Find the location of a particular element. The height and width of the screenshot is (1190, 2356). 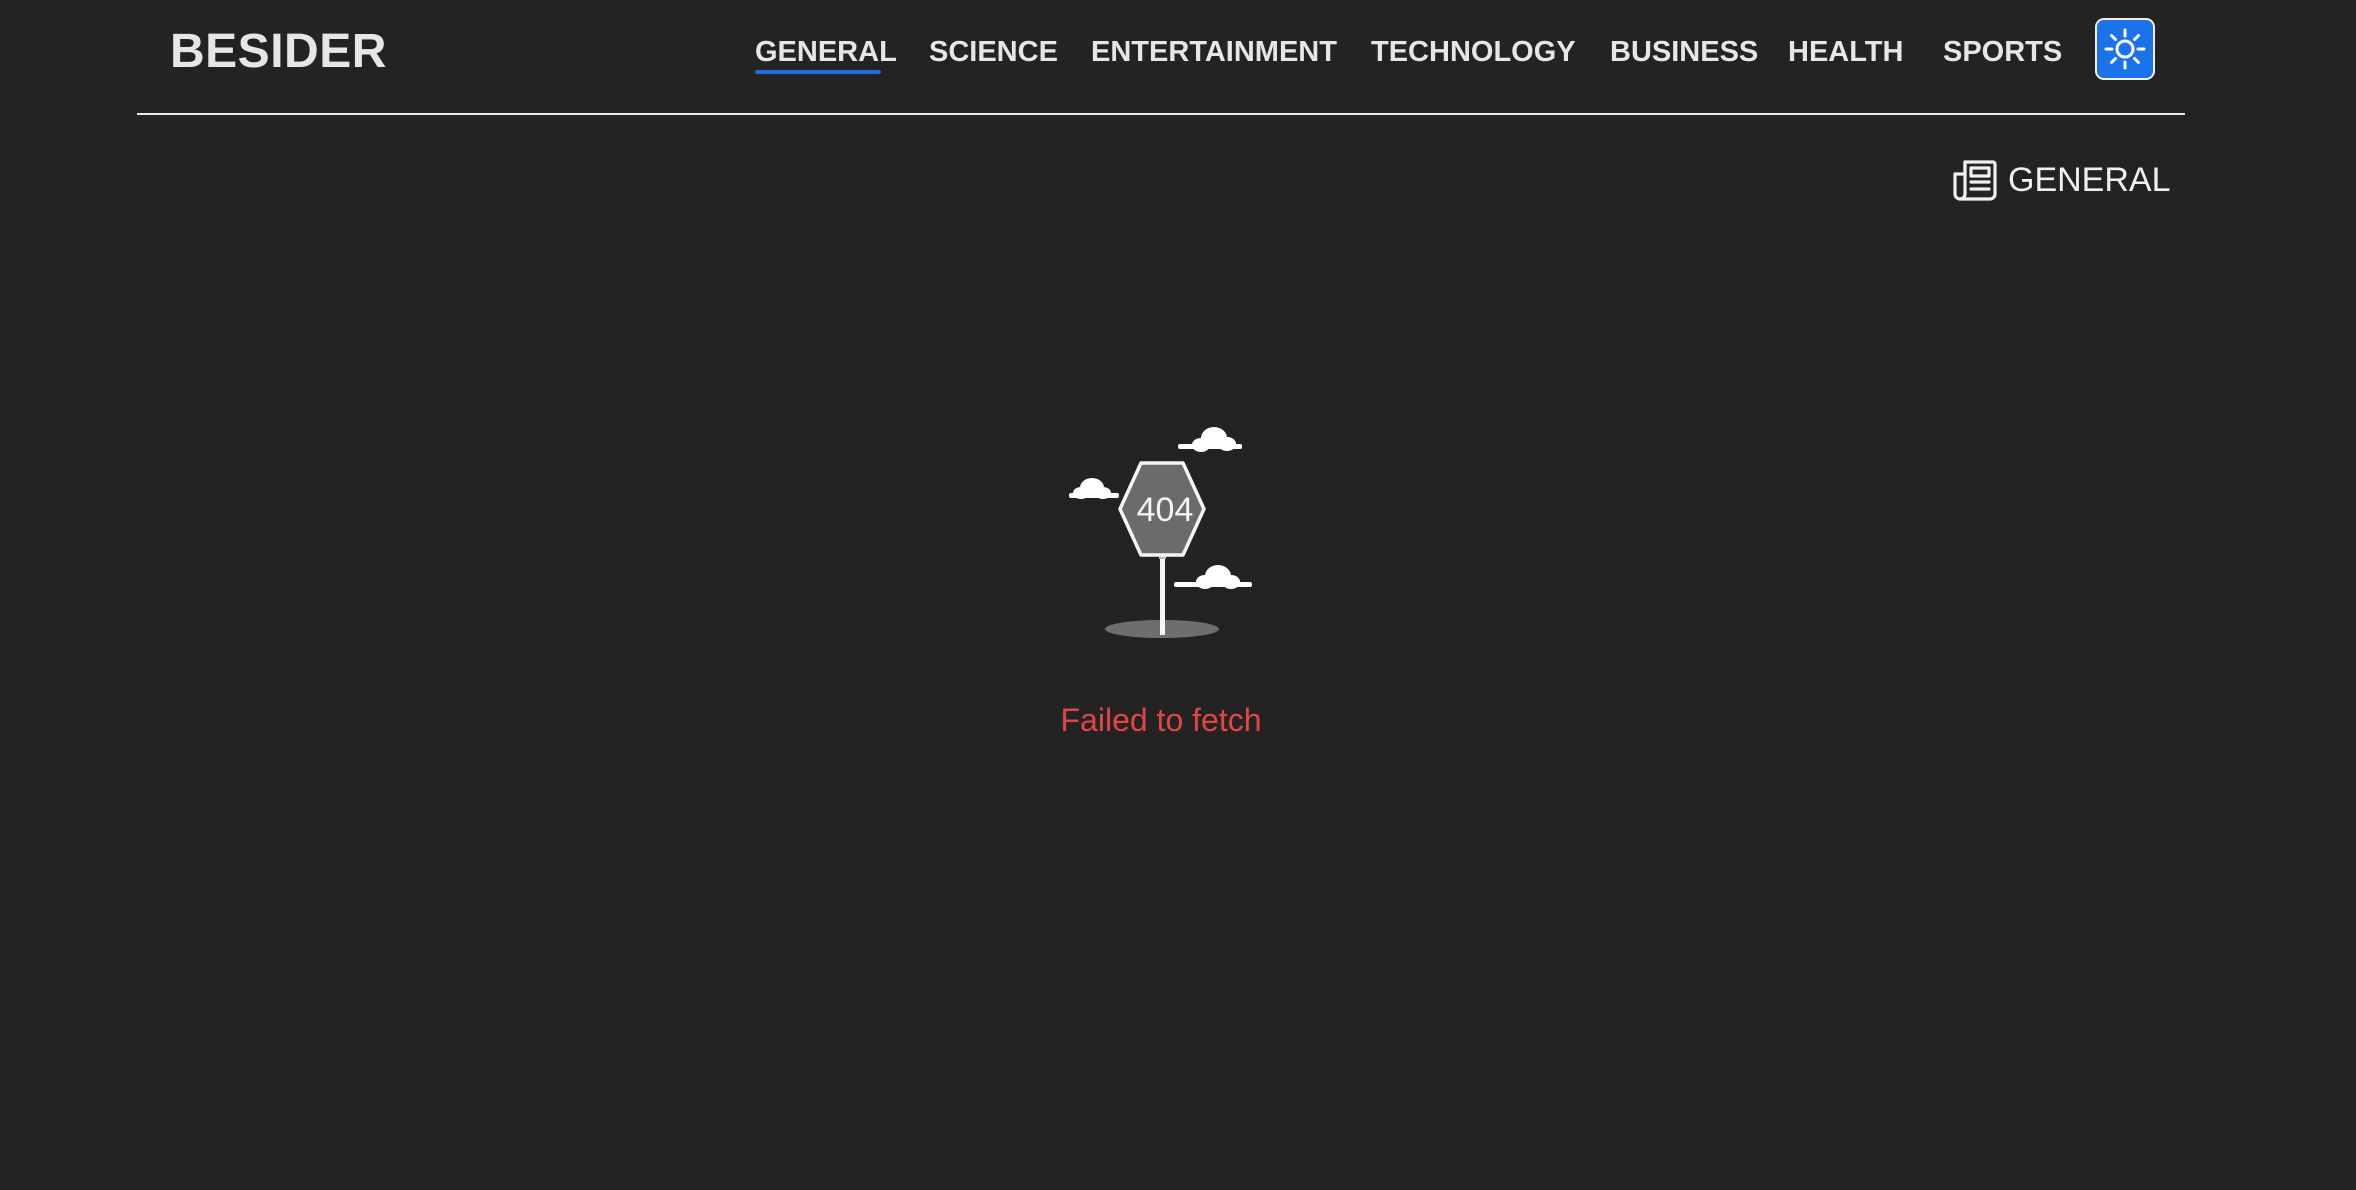

sign-pole is located at coordinates (1162, 594).